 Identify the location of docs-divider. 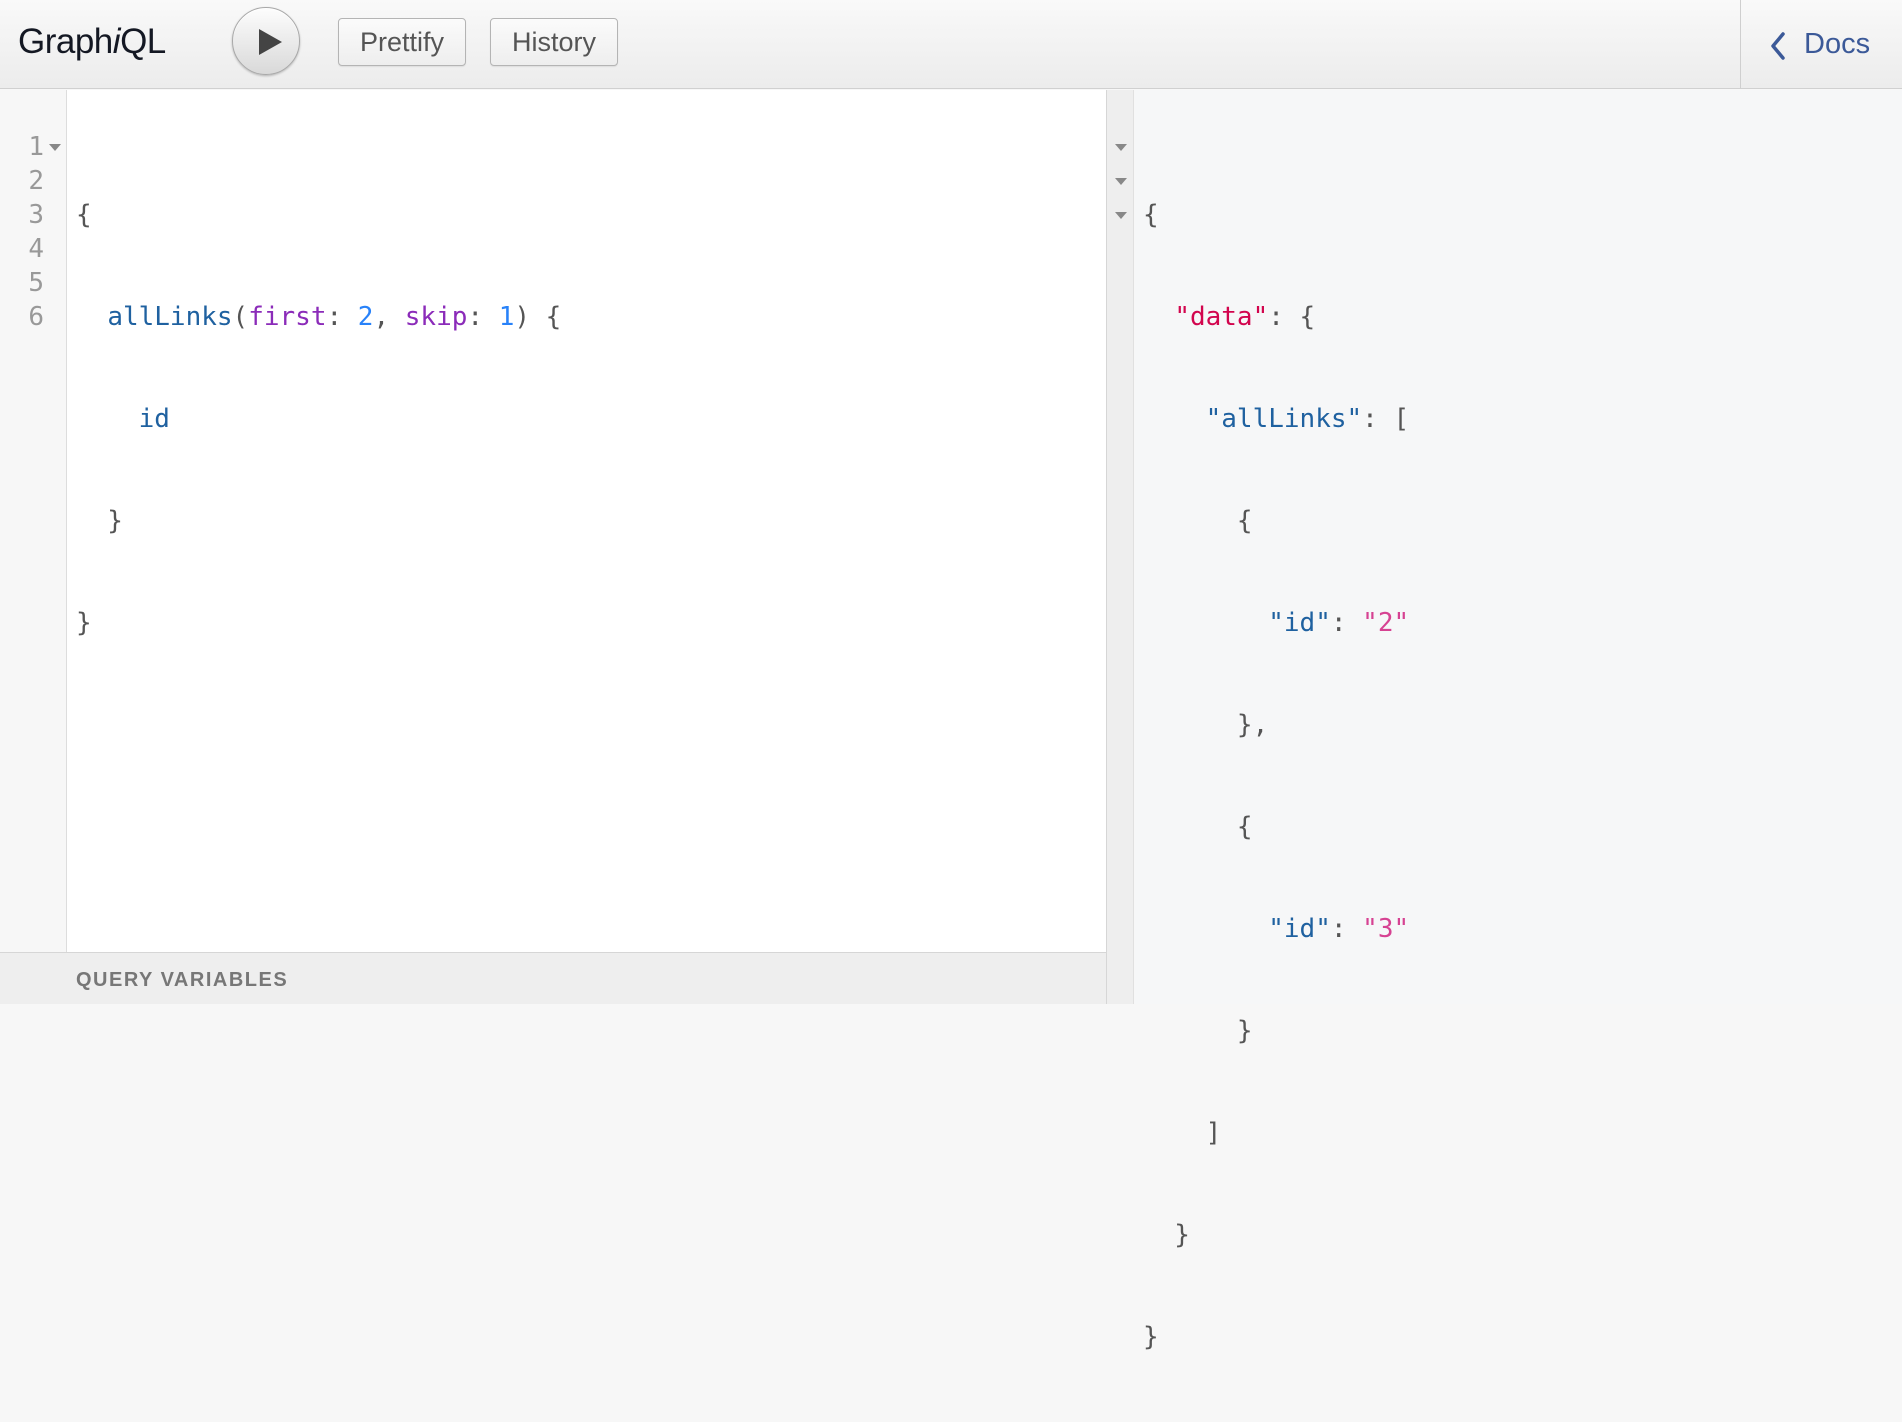
(1740, 44).